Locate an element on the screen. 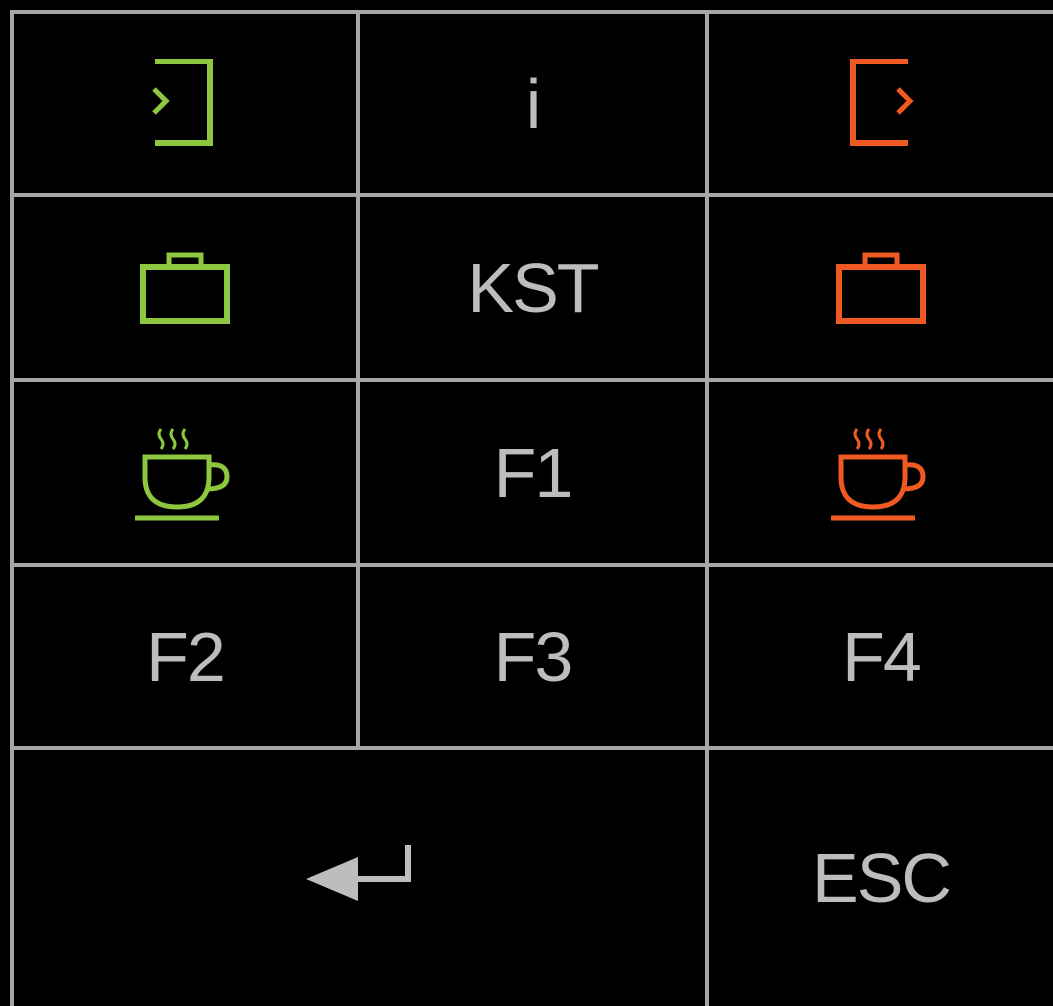 The image size is (1053, 1006). logout-arrow-icon is located at coordinates (883, 102).